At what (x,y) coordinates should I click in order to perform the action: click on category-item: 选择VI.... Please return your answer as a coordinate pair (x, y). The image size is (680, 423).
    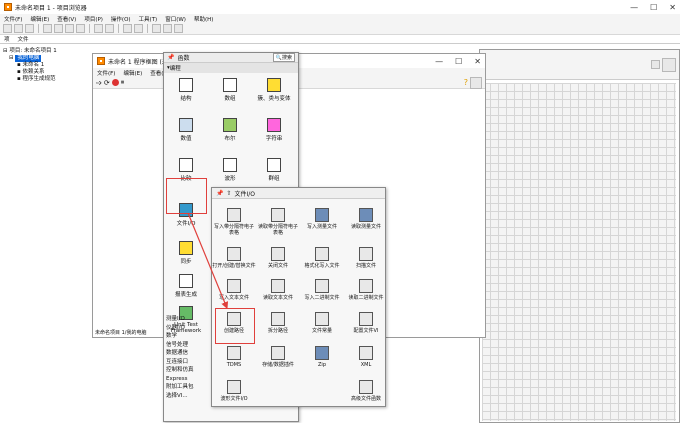
    Looking at the image, I should click on (186, 396).